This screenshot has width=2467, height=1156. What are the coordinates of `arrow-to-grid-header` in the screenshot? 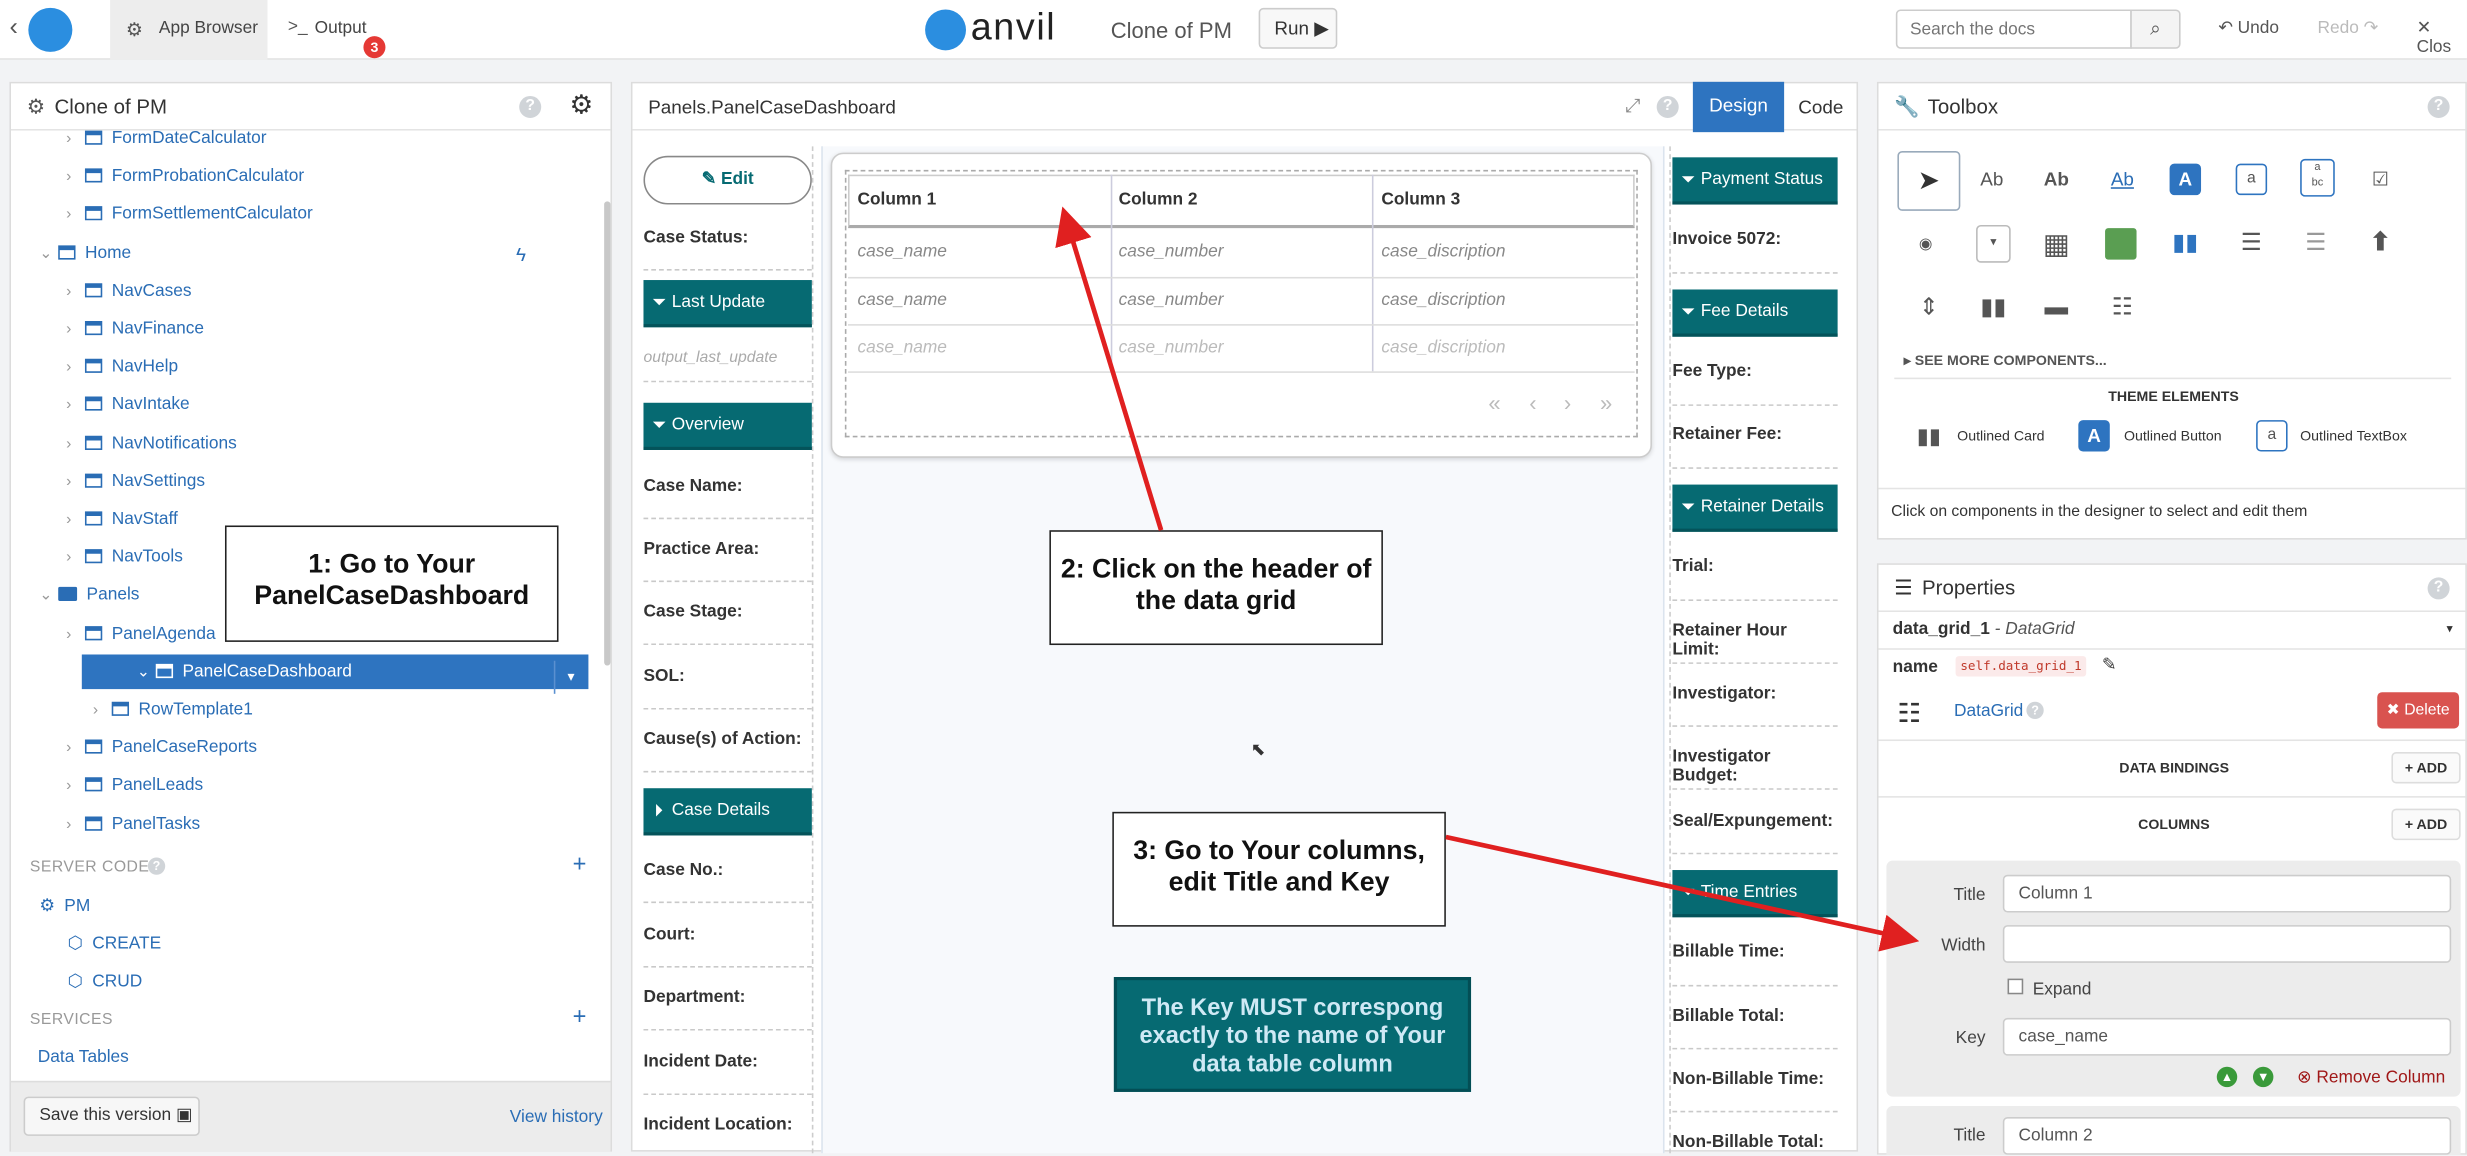 It's located at (1109, 368).